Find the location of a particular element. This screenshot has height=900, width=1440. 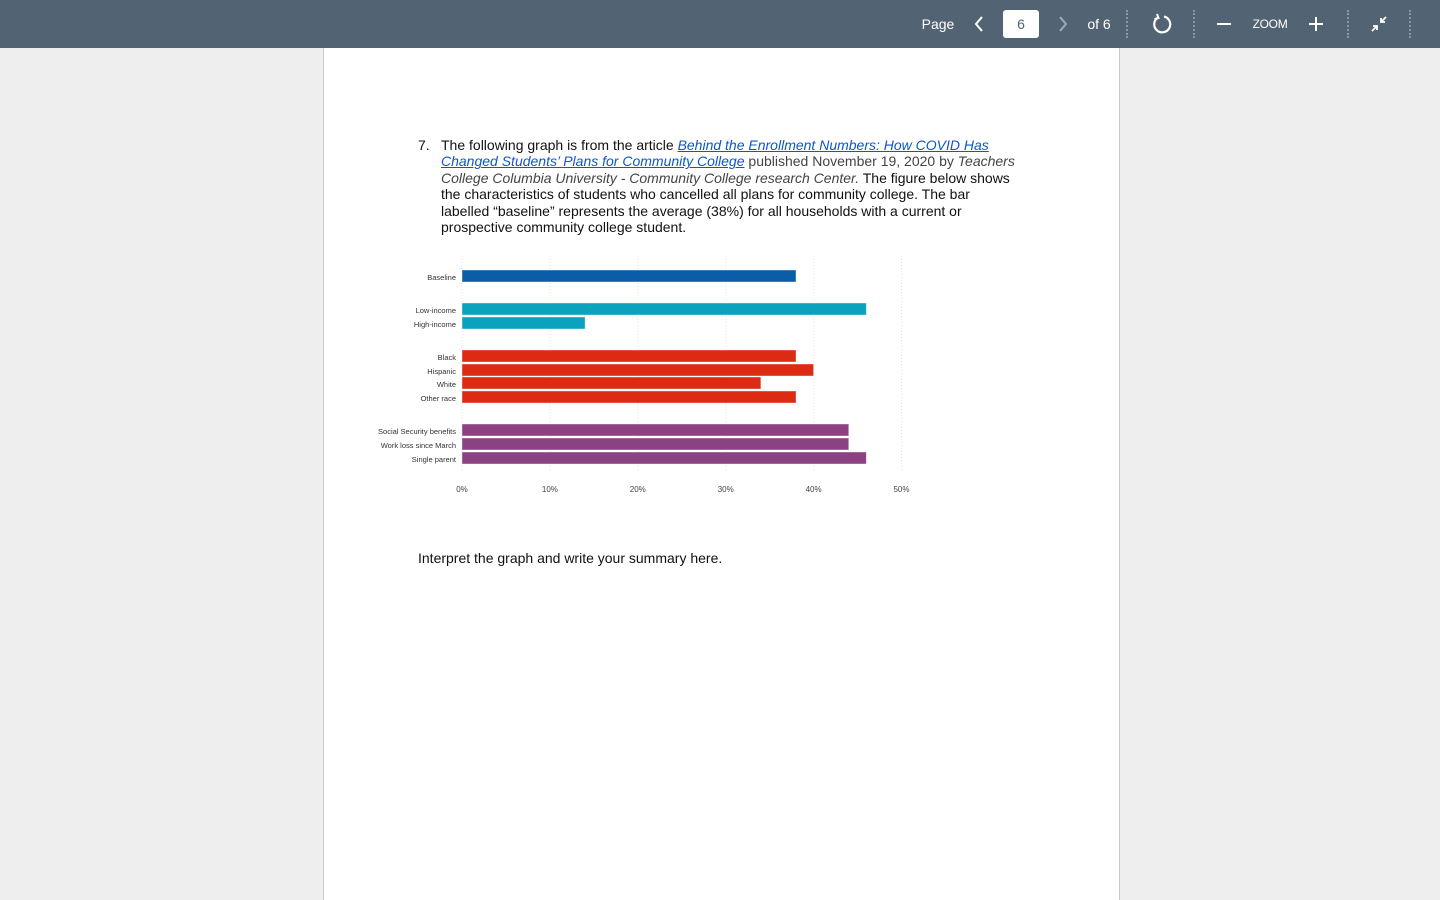

published-text: published November 19, 2020 by is located at coordinates (851, 161).